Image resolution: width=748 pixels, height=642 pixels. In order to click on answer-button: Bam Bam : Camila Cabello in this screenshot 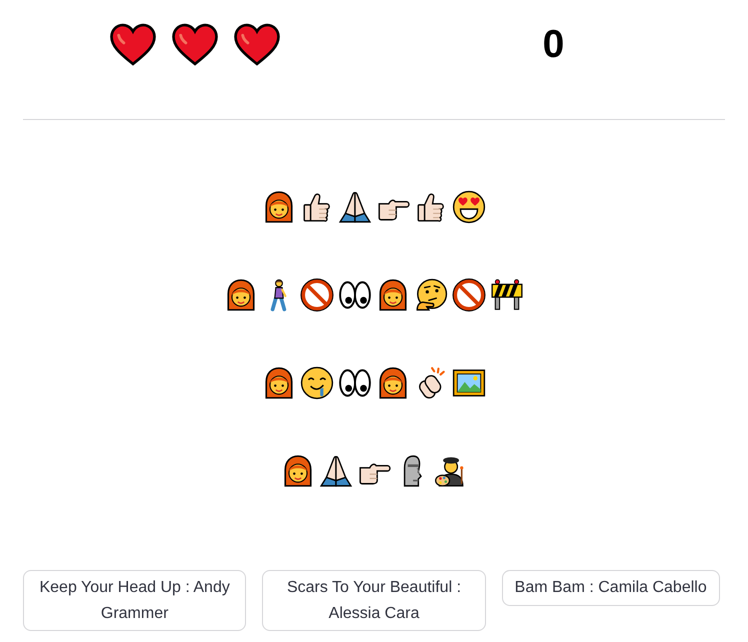, I will do `click(611, 588)`.